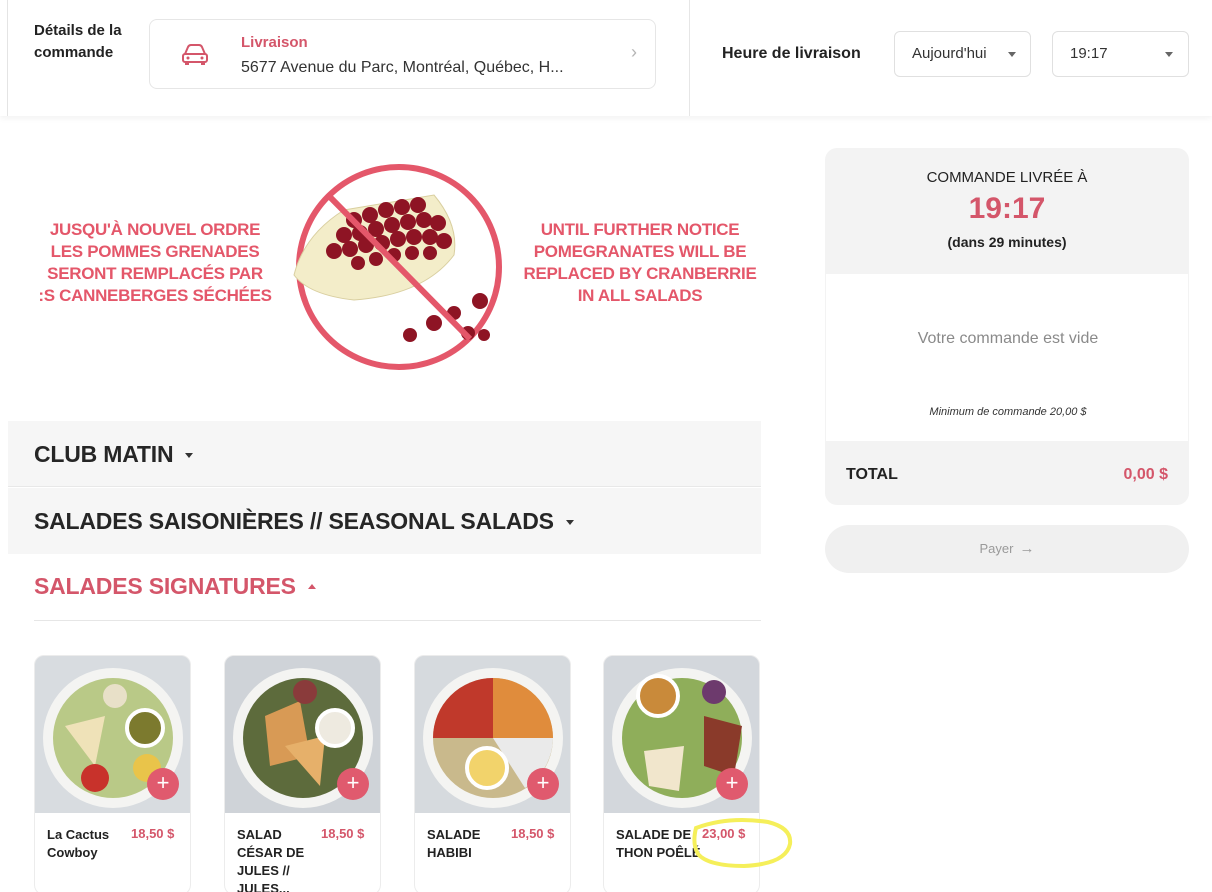 The width and height of the screenshot is (1212, 892). I want to click on delivery-time-label: Heure de livraison, so click(791, 53).